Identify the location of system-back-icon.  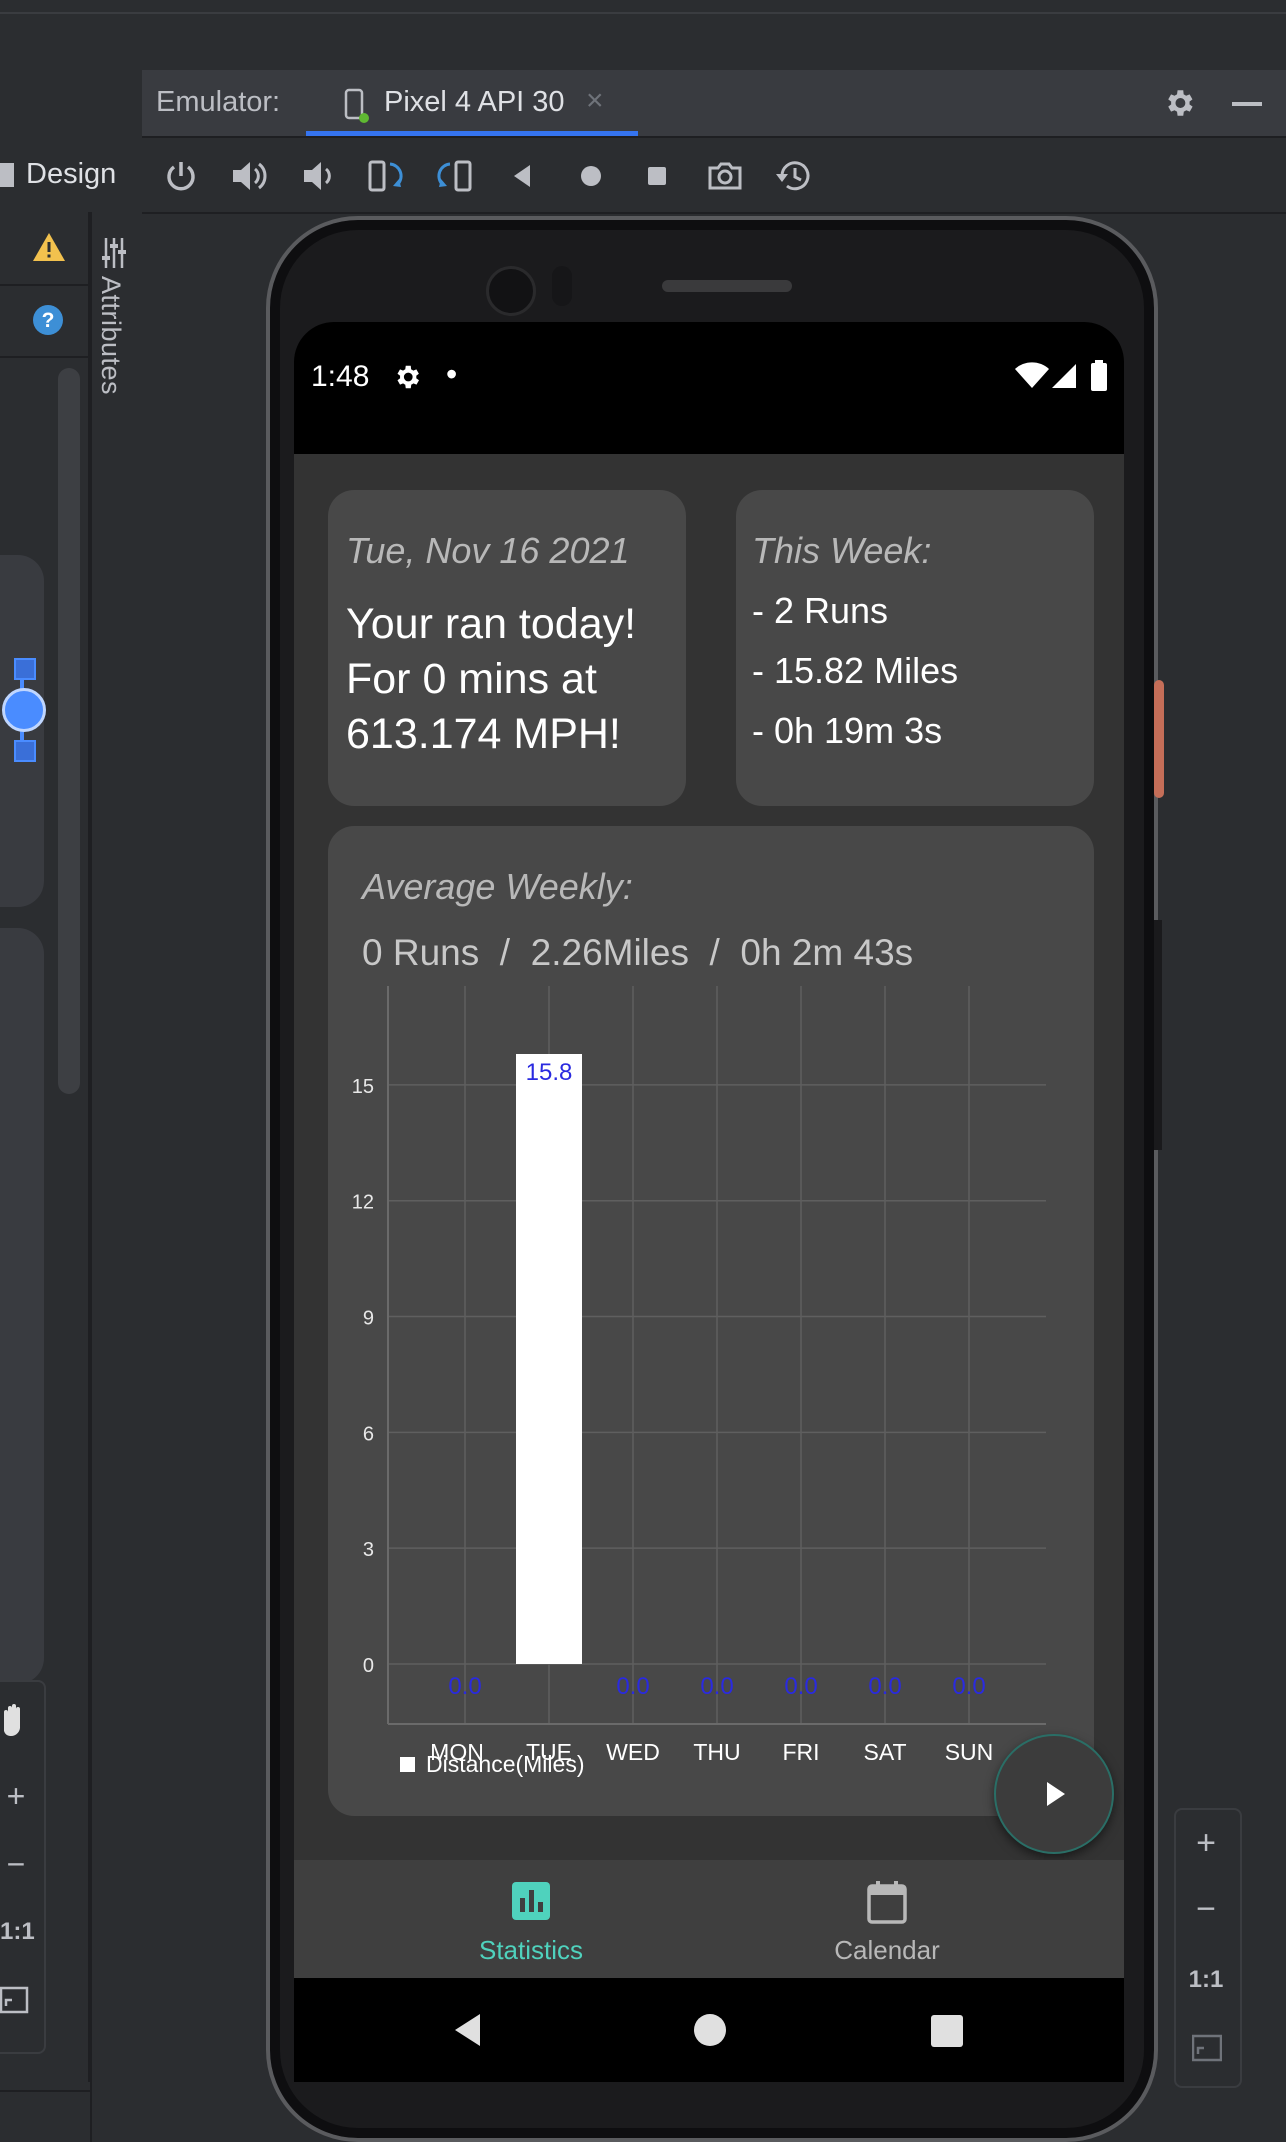
(468, 2030).